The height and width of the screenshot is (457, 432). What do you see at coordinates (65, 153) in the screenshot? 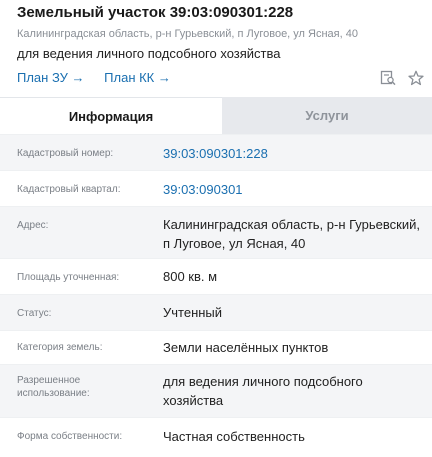
I see `row-label-cadastral-number: Кадастровый номер:` at bounding box center [65, 153].